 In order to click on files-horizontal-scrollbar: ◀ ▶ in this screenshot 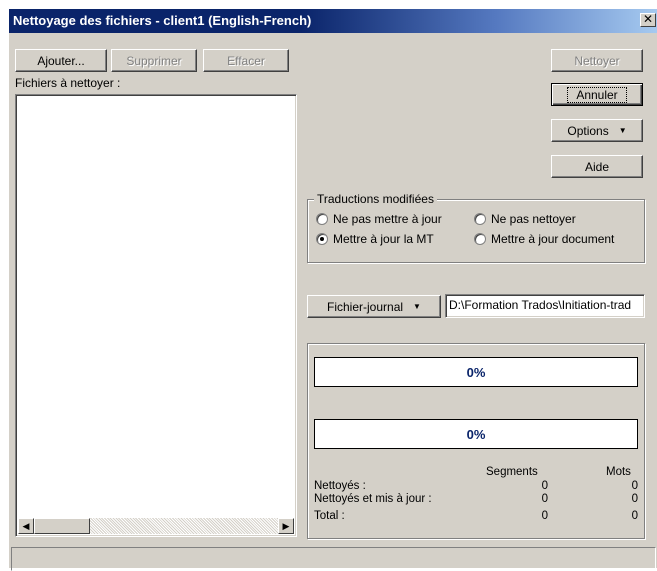, I will do `click(156, 526)`.